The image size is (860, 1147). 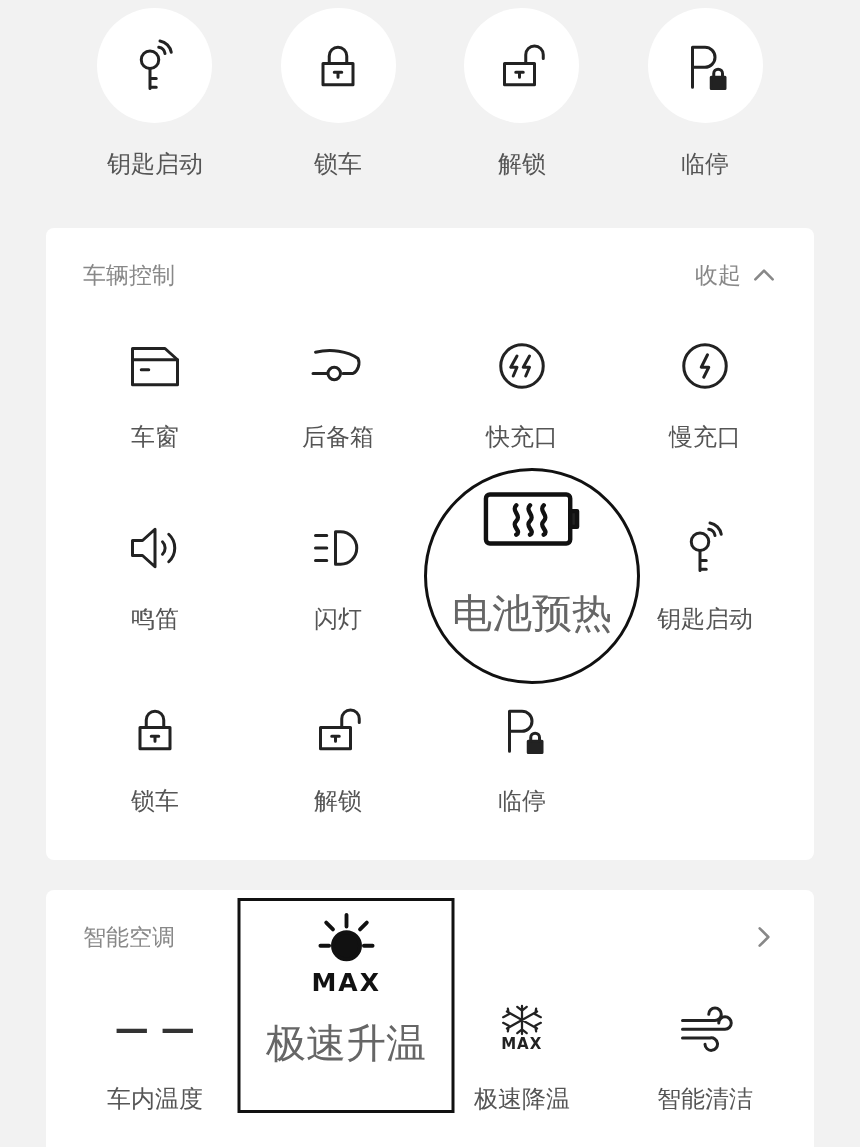 I want to click on control-button: MAX 极速降温, so click(x=521, y=1050).